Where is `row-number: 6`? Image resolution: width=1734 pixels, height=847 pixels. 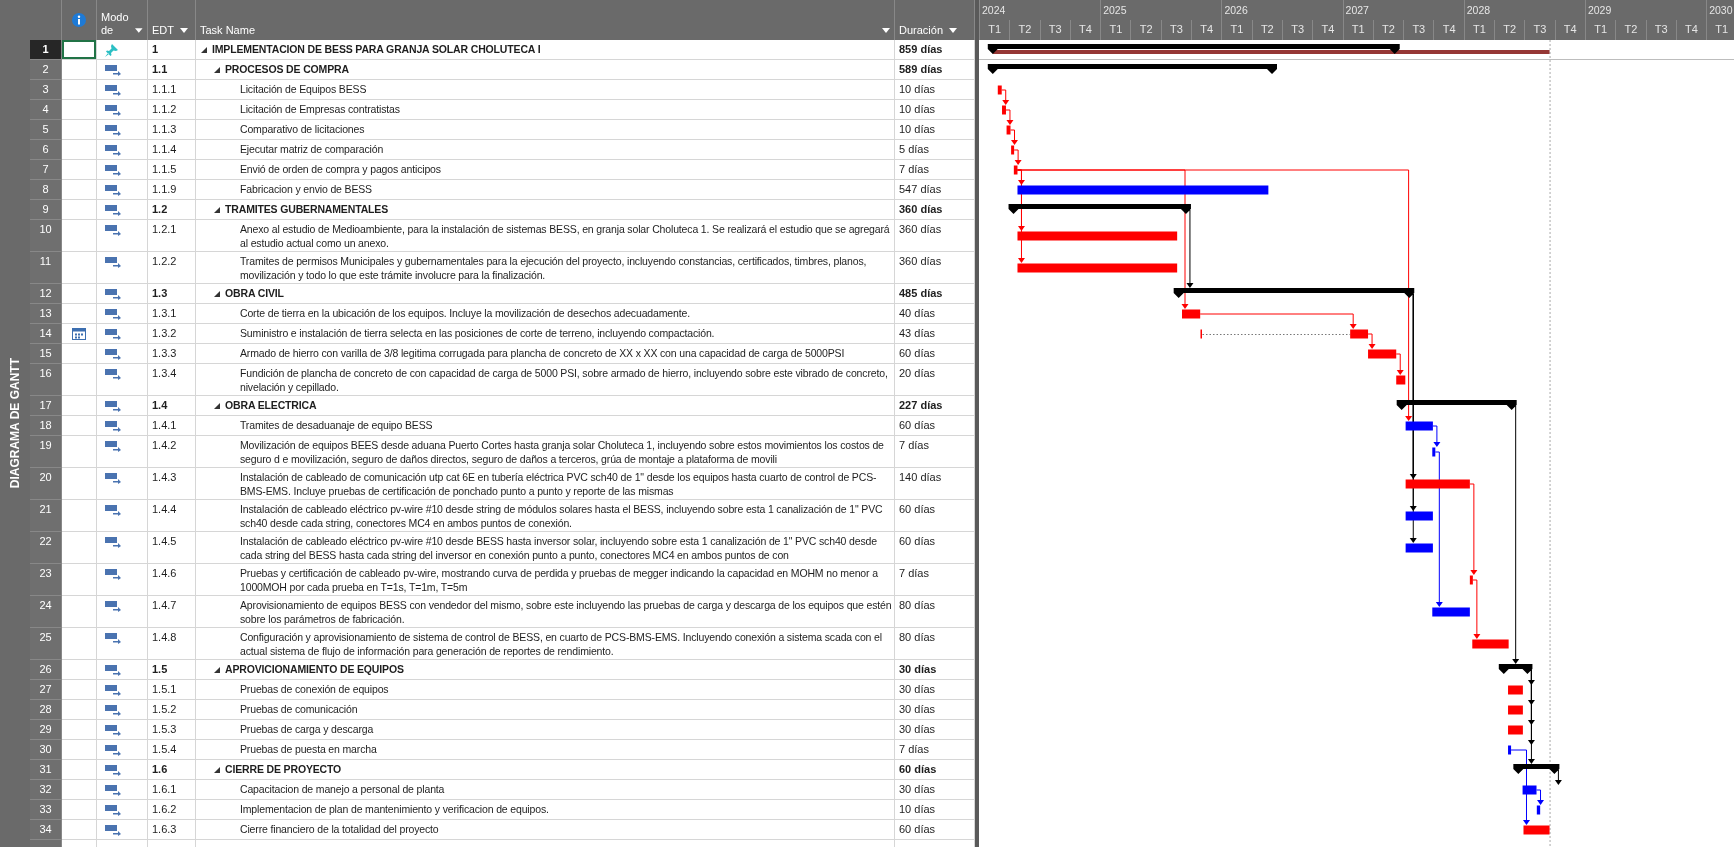 row-number: 6 is located at coordinates (46, 150).